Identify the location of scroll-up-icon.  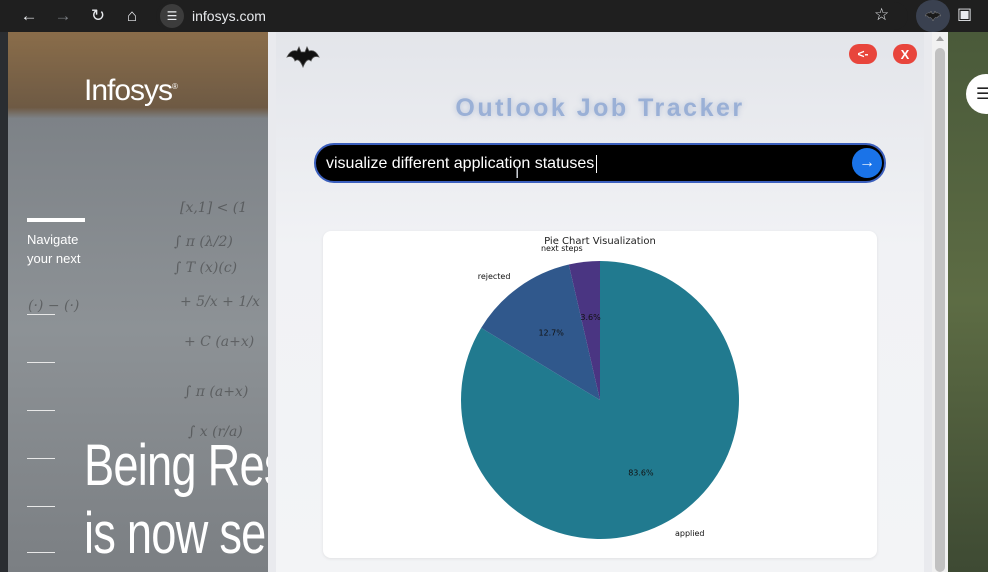
(940, 38).